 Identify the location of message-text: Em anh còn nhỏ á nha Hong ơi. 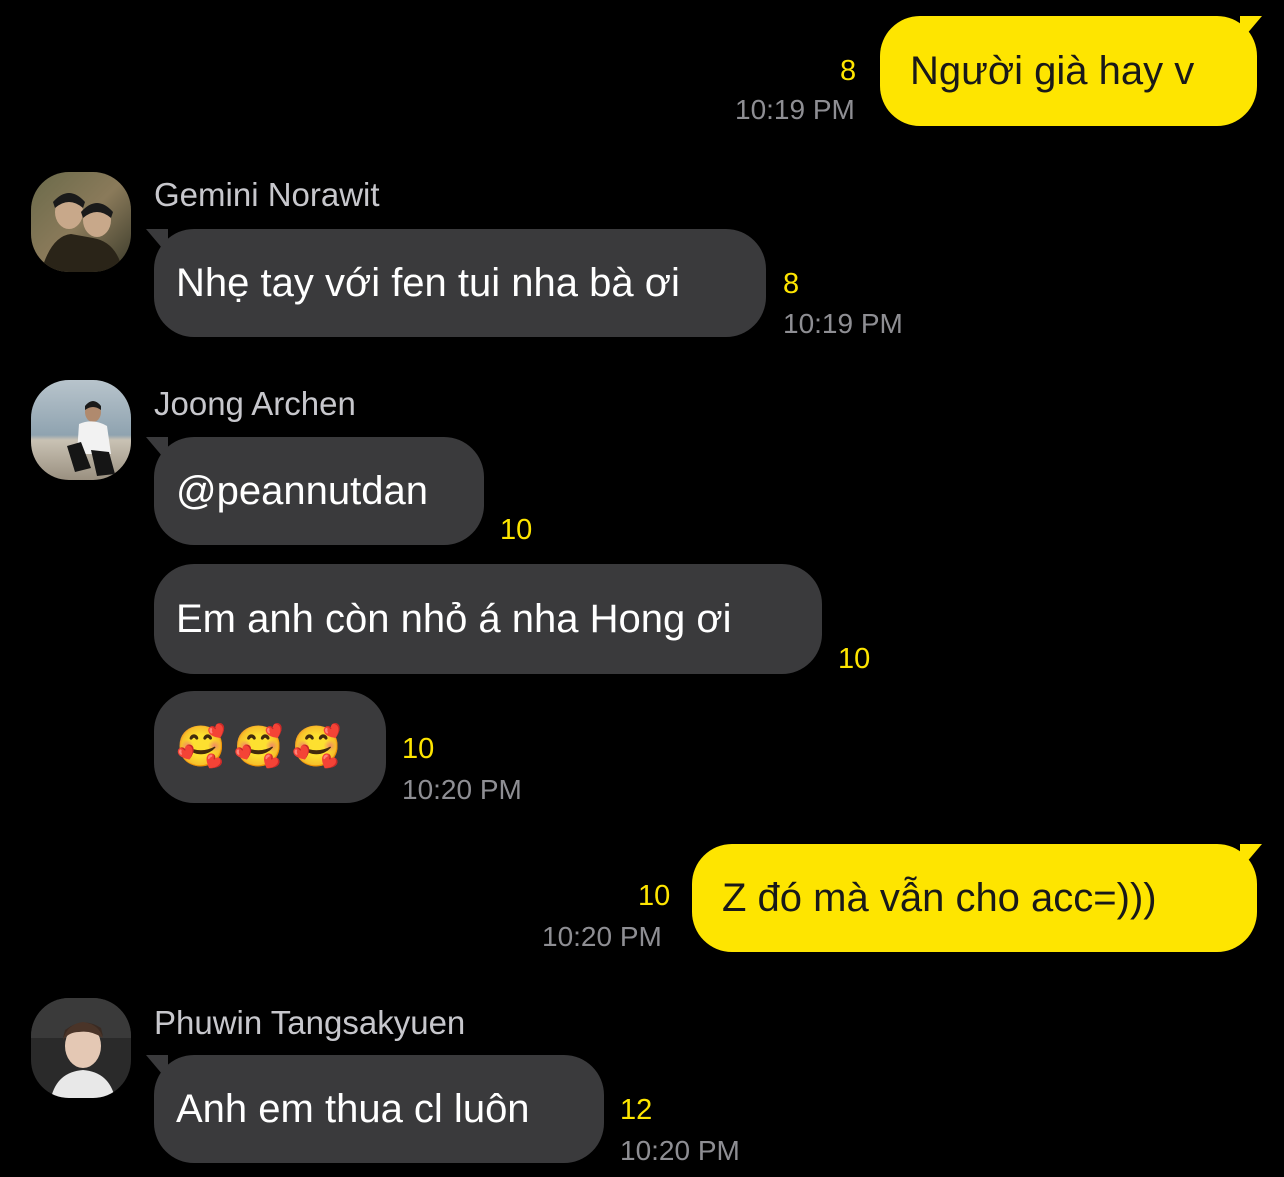
(454, 619).